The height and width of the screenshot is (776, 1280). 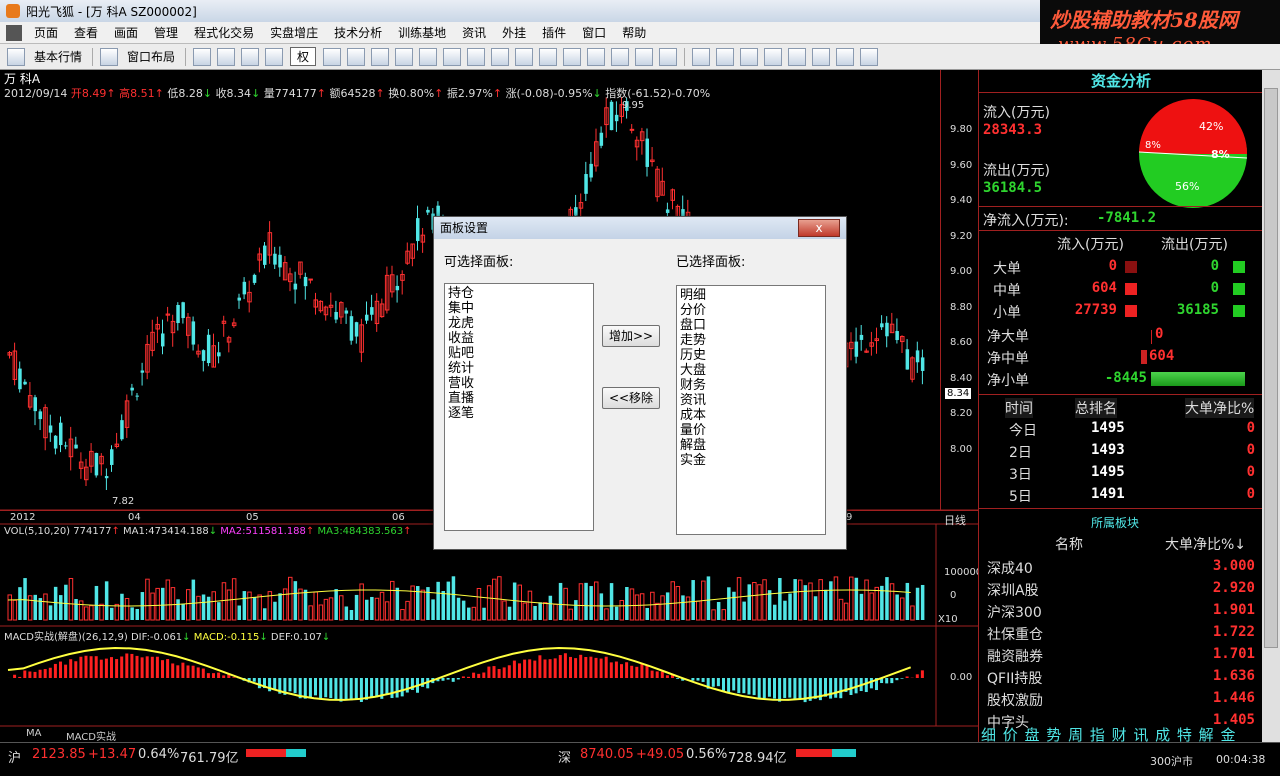 I want to click on pointer-icon, so click(x=701, y=56).